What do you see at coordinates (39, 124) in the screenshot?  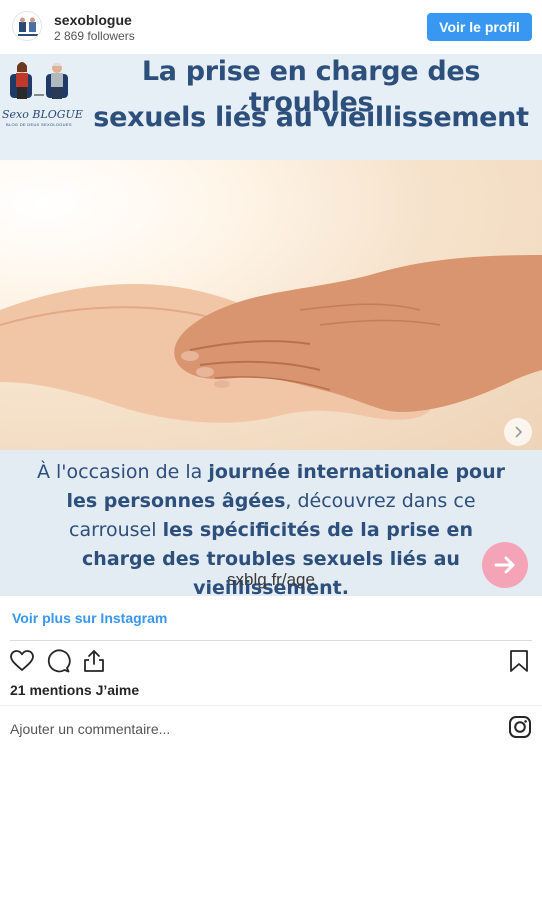 I see `logo-subtext: BLOG DE DEUX SEXOLOGUES` at bounding box center [39, 124].